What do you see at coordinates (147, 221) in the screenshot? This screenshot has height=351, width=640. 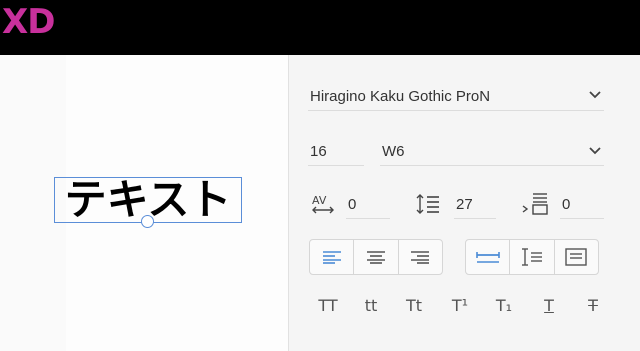 I see `text-box-resize-handle` at bounding box center [147, 221].